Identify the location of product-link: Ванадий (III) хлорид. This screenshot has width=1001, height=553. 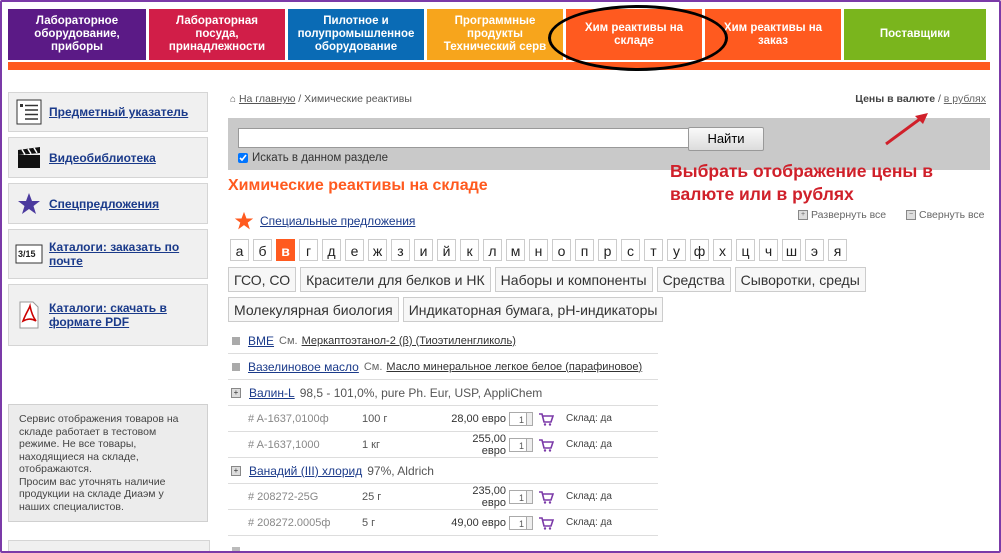
(305, 471).